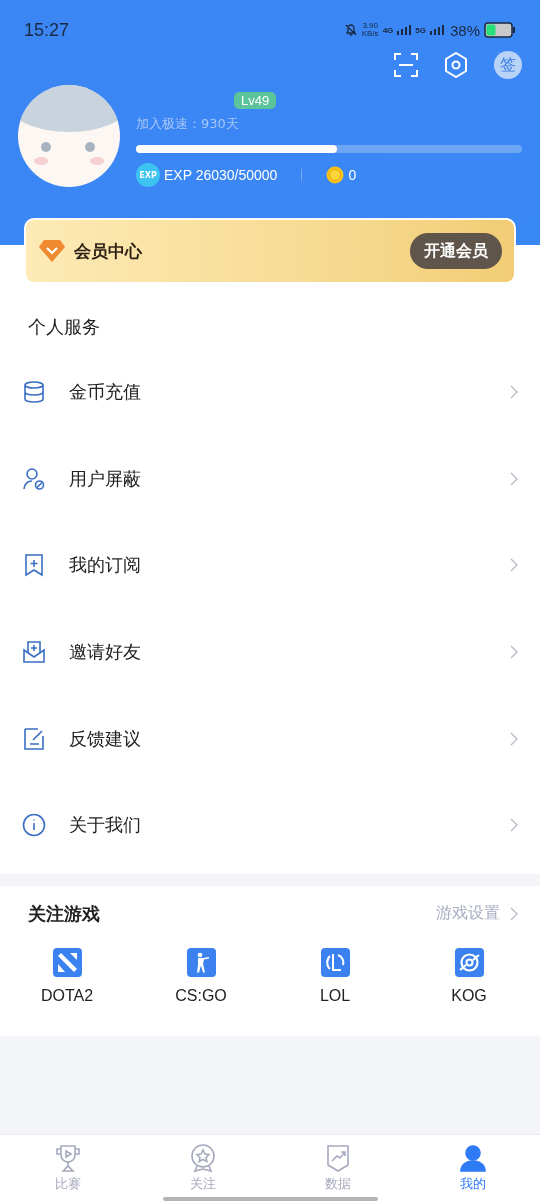 This screenshot has width=540, height=1204. What do you see at coordinates (352, 175) in the screenshot?
I see `coin-count: 0` at bounding box center [352, 175].